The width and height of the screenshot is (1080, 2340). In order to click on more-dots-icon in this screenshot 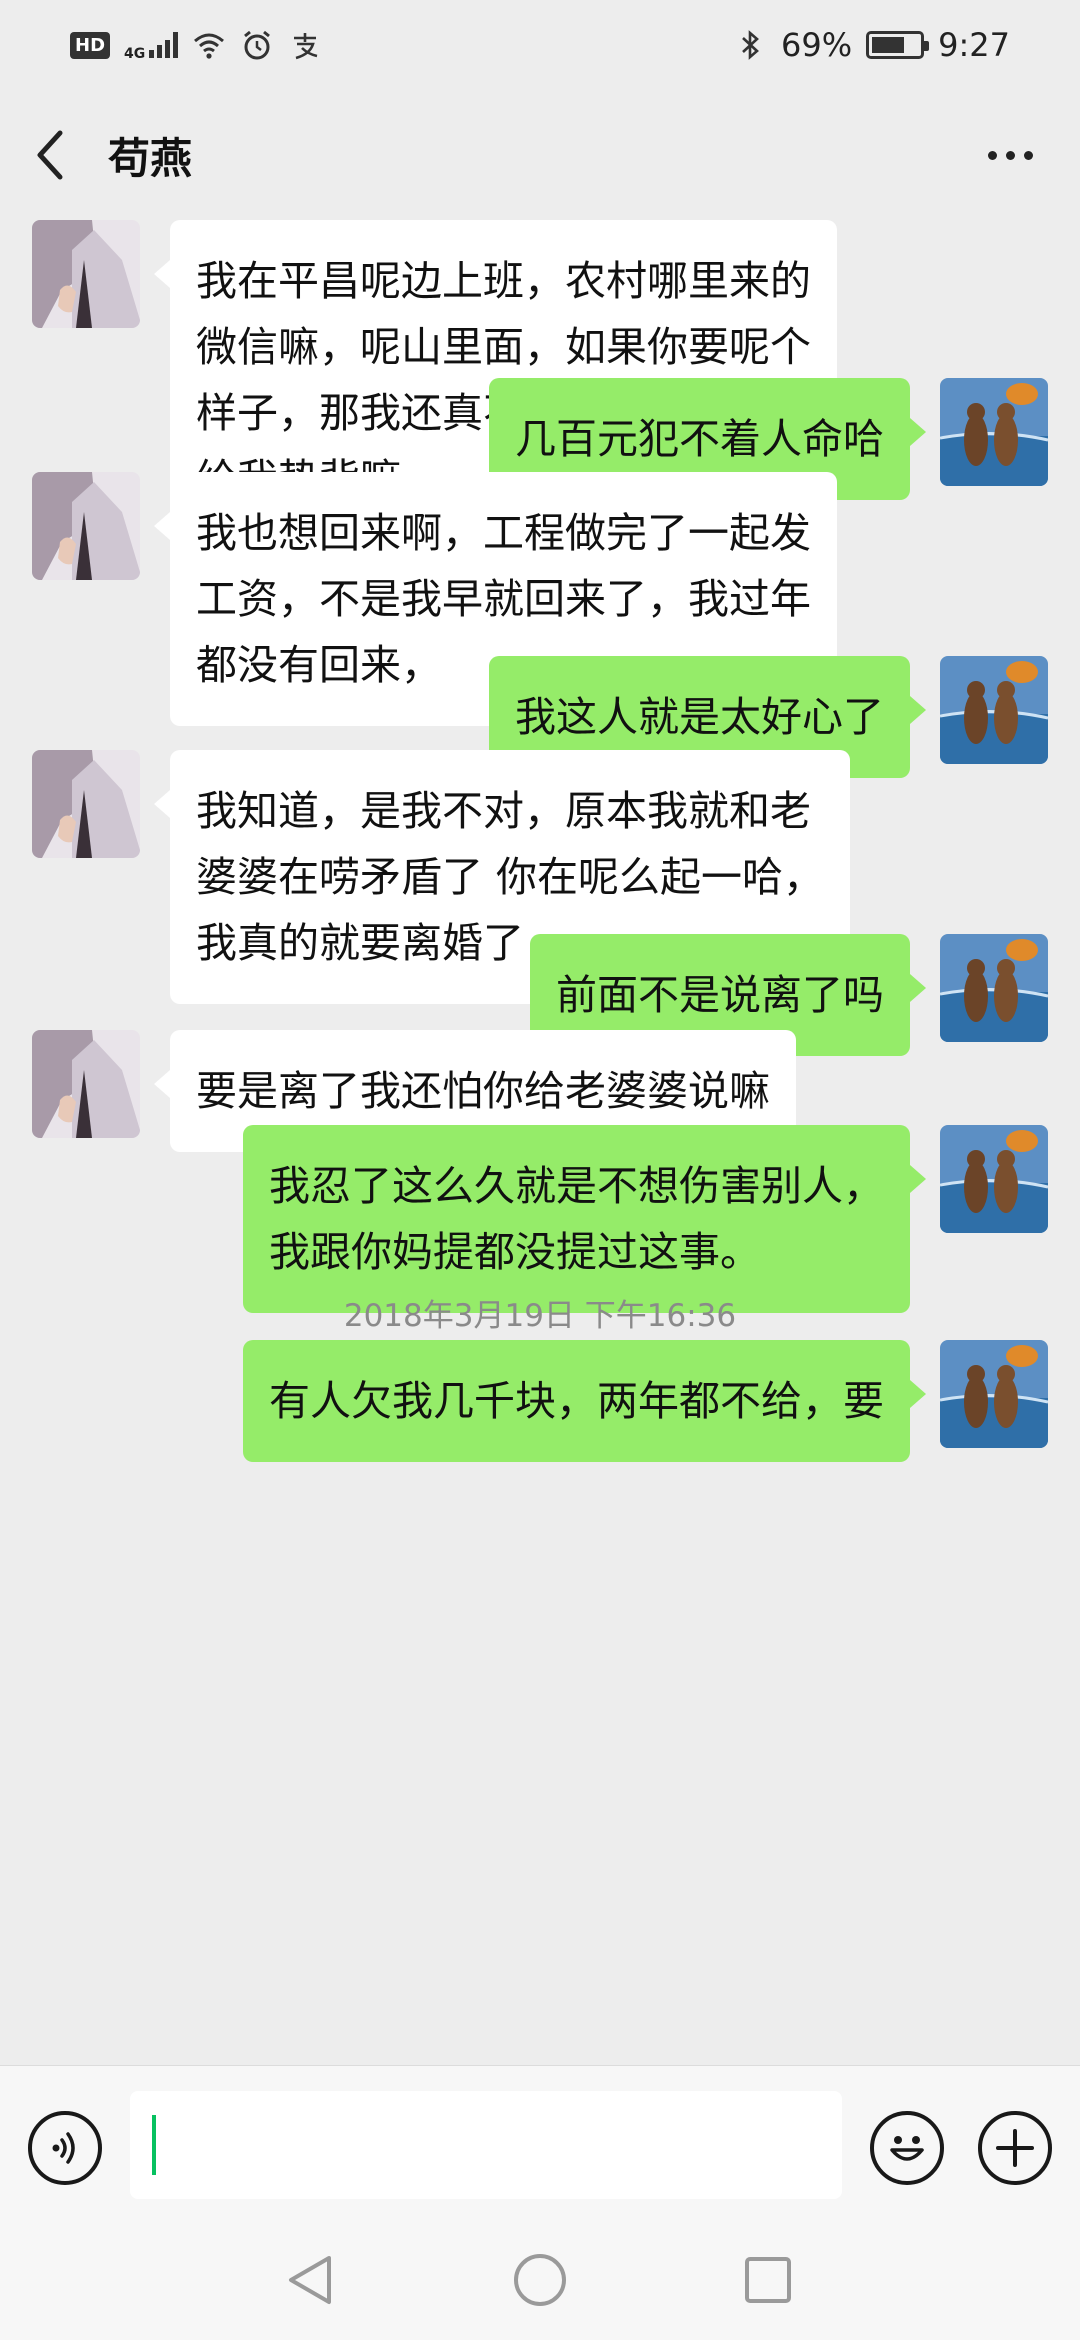, I will do `click(992, 155)`.